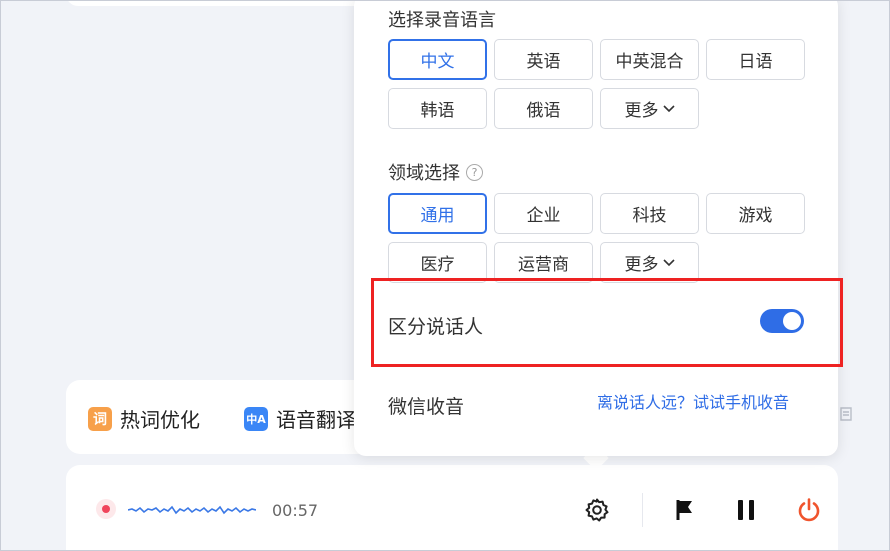 The height and width of the screenshot is (551, 890). Describe the element at coordinates (437, 262) in the screenshot. I see `domain-option-medical: 医疗` at that location.